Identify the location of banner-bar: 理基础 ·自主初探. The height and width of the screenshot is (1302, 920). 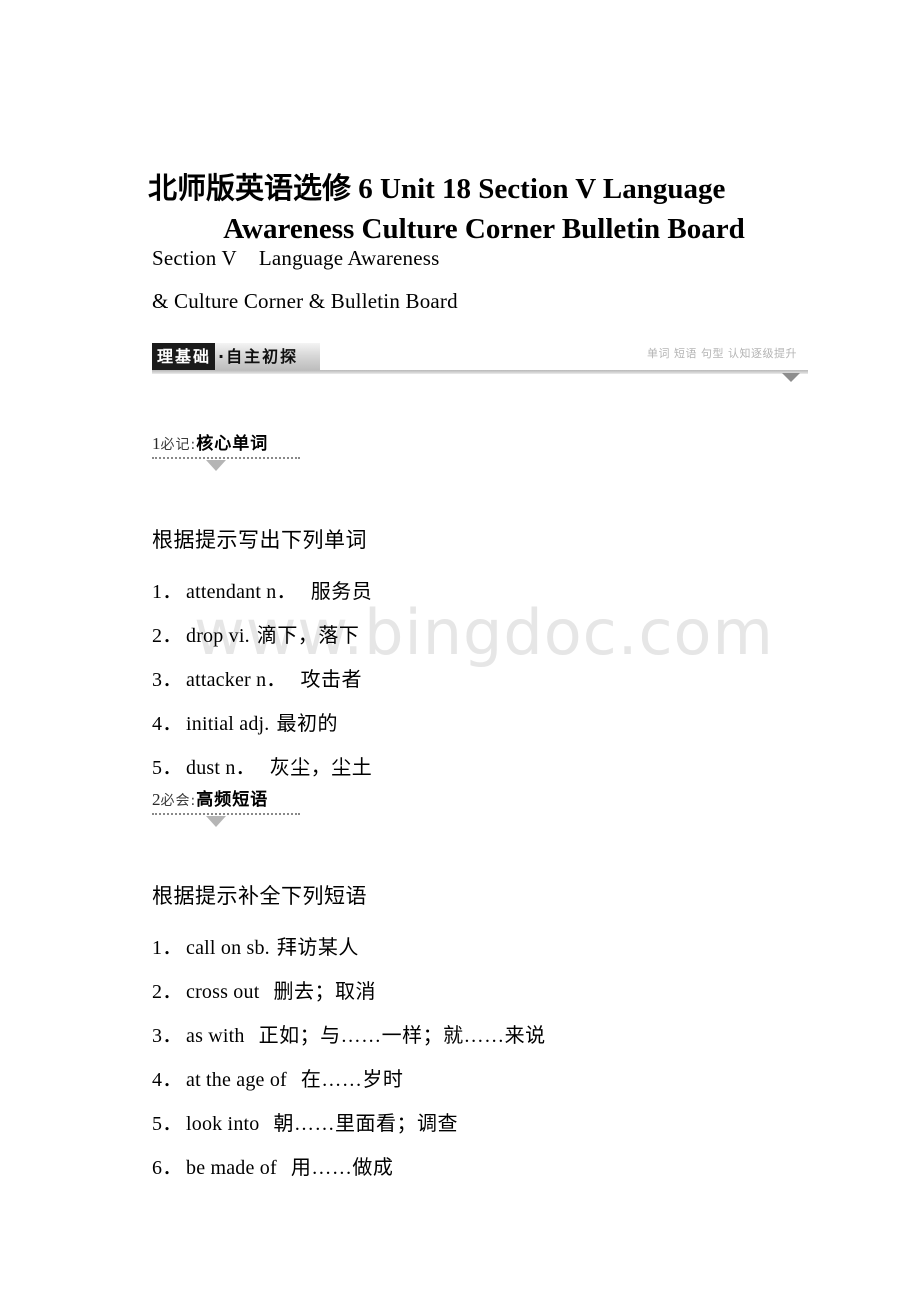
(236, 356).